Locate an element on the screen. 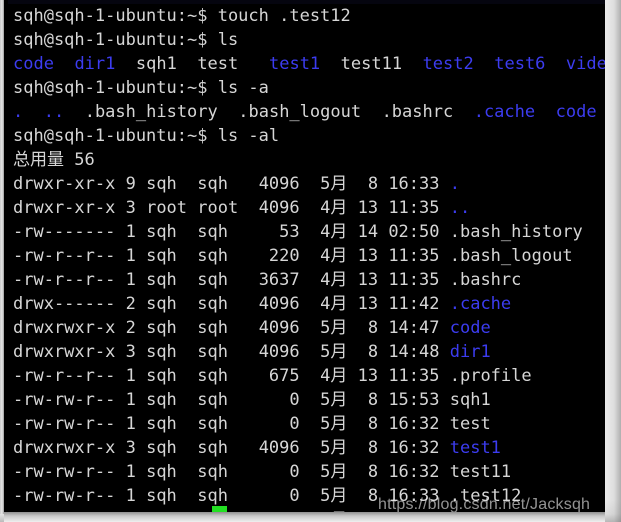  file-entry: .bash_logout is located at coordinates (300, 112).